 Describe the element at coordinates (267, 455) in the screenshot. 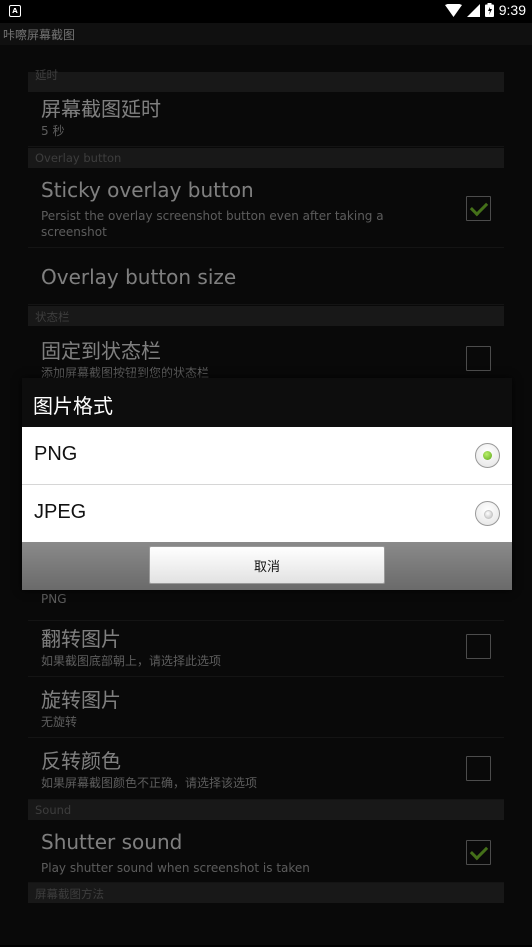

I see `option-png: PNG` at that location.